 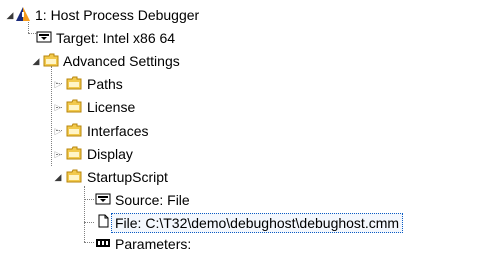 What do you see at coordinates (127, 177) in the screenshot?
I see `tree-item-label: StartupScript` at bounding box center [127, 177].